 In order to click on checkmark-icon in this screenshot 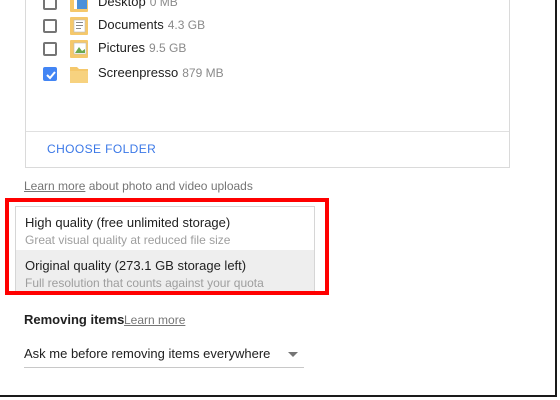, I will do `click(51, 75)`.